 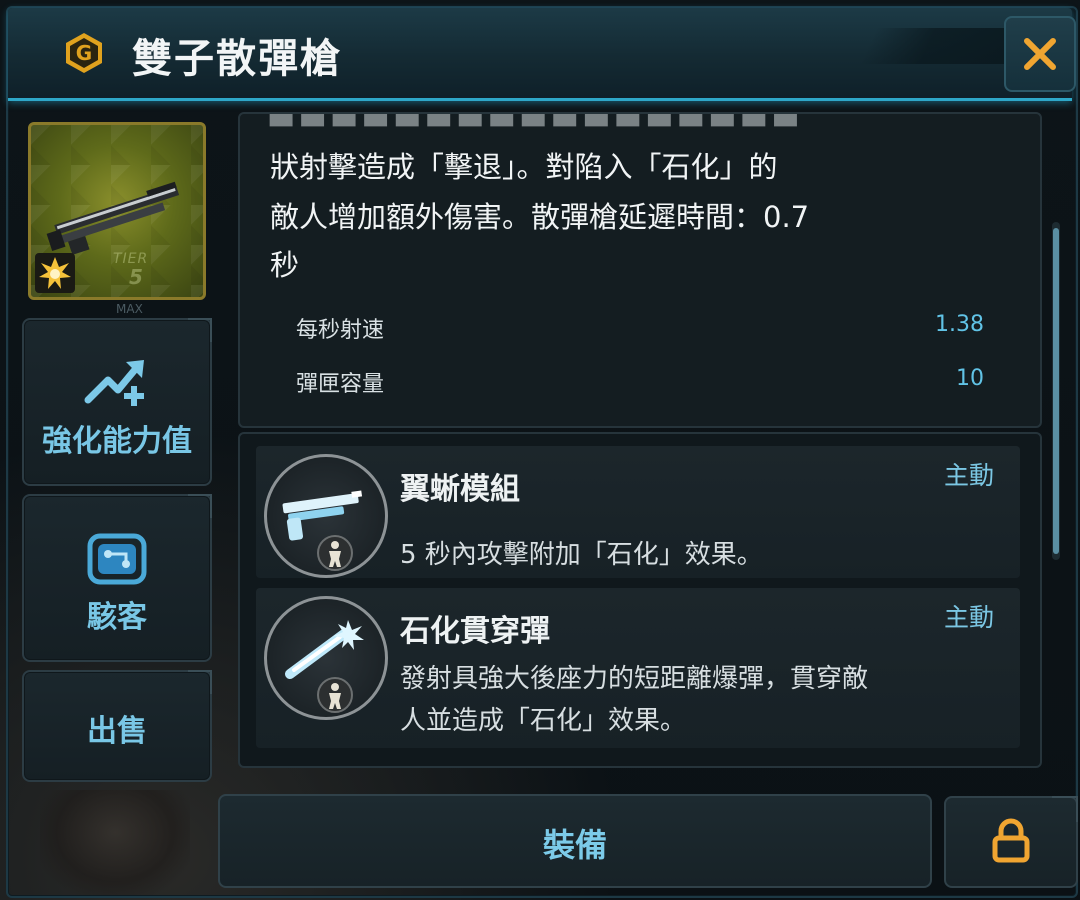 I want to click on lock-icon, so click(x=1011, y=840).